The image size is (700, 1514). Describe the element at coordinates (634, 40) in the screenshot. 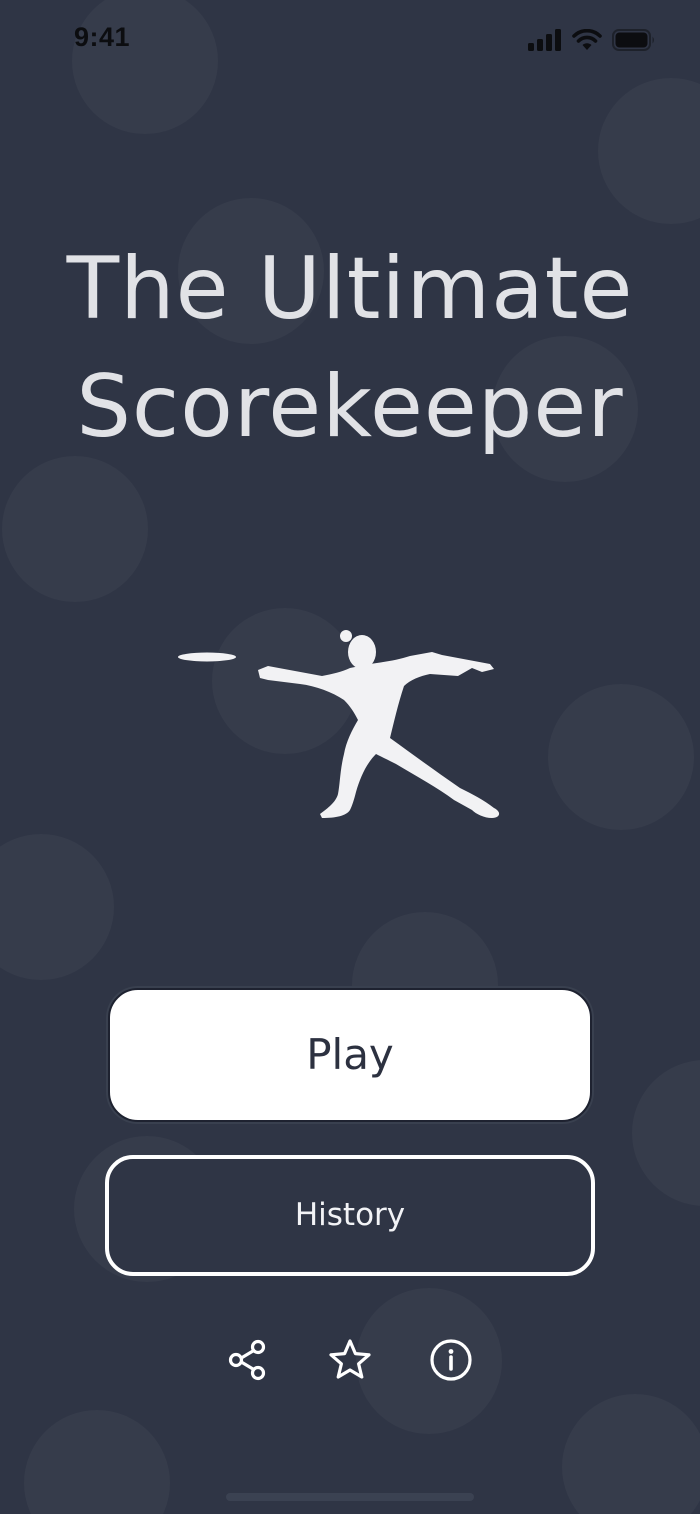

I see `battery-icon` at that location.